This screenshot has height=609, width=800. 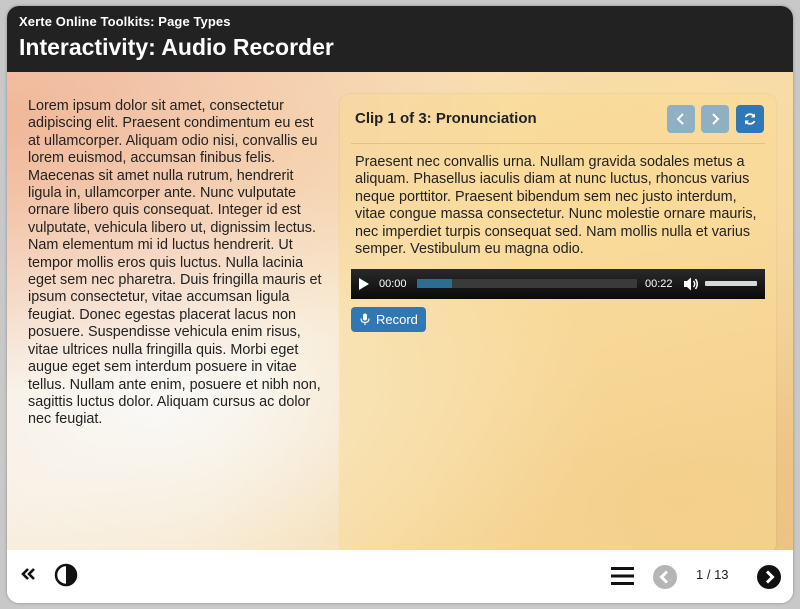 I want to click on clip-title: Clip 1 of 3: Pronunciation, so click(x=446, y=118).